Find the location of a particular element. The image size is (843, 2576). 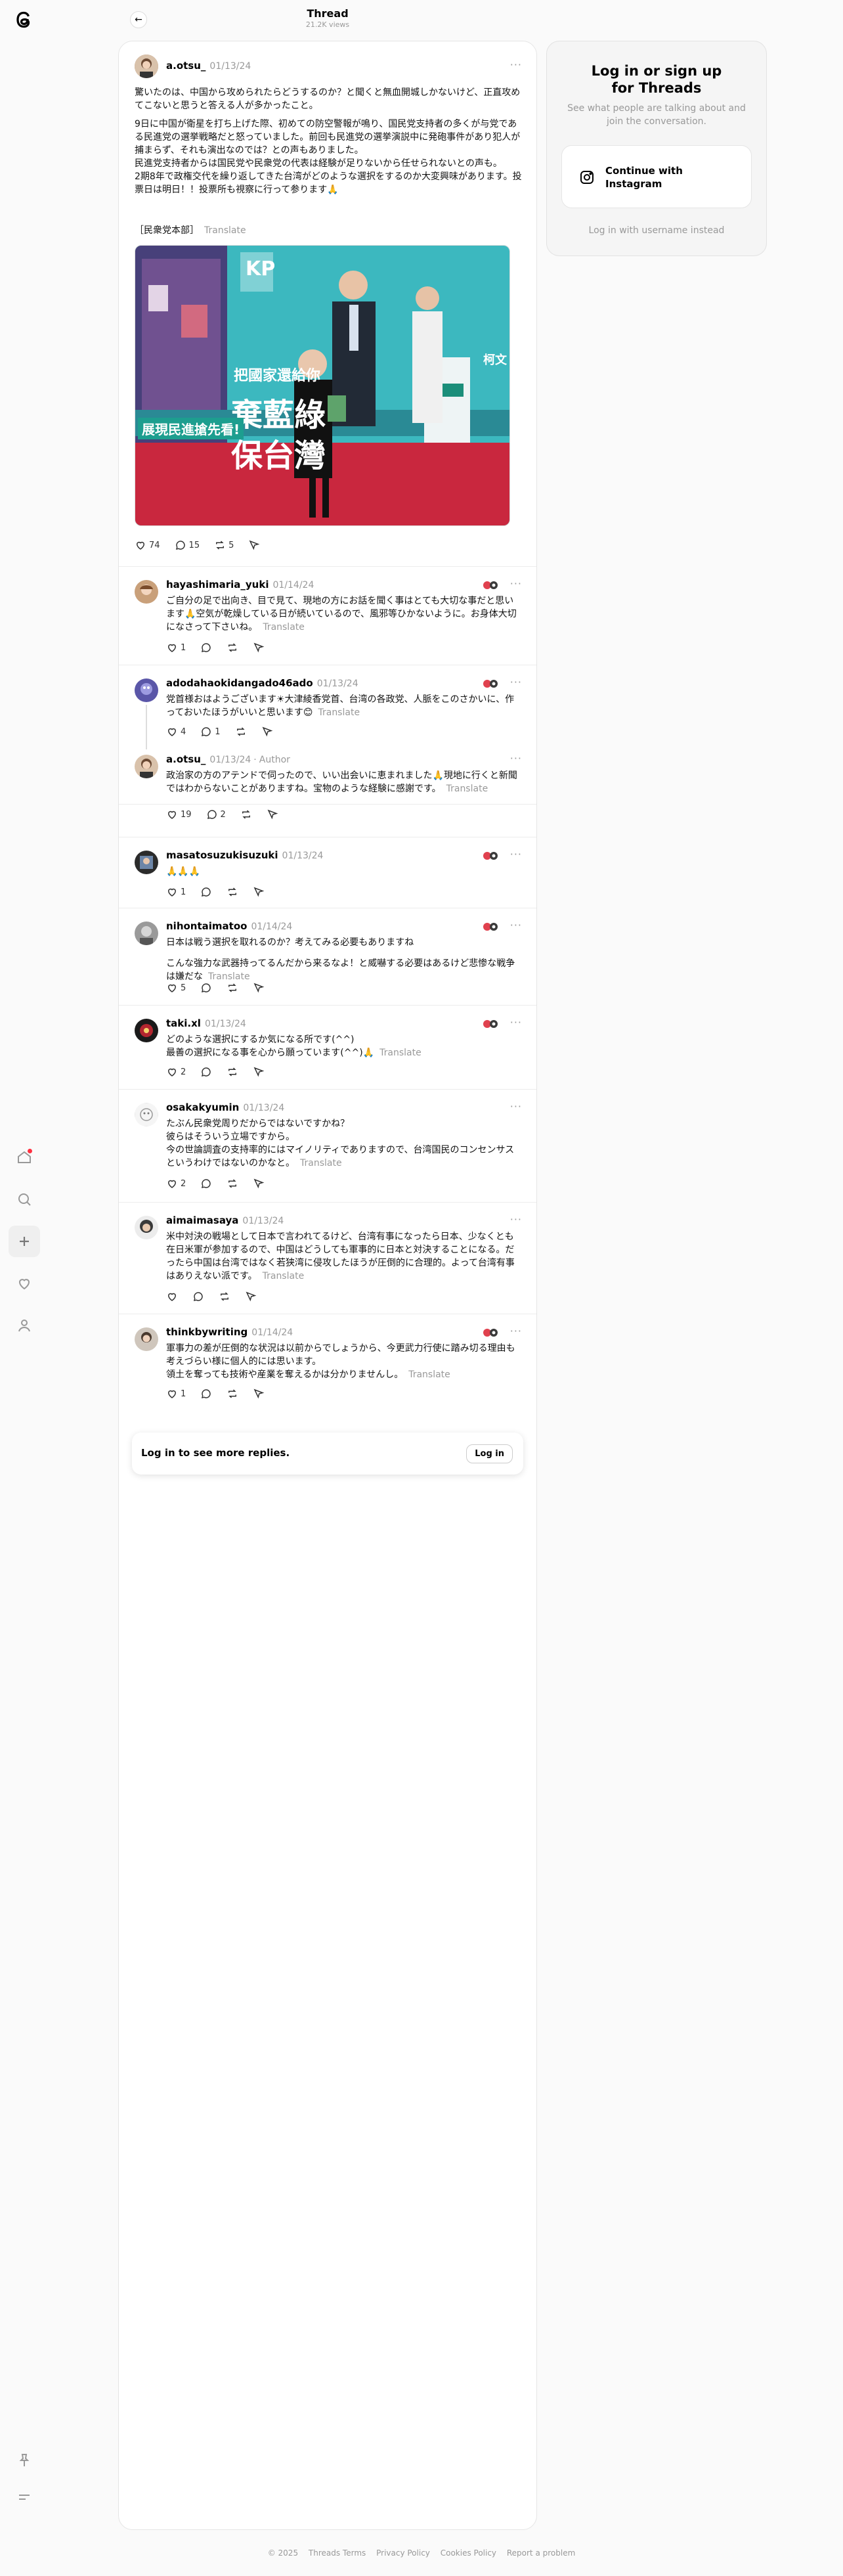

username-login-link: Log in with username instead is located at coordinates (656, 230).